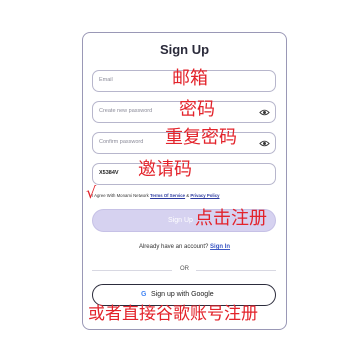  Describe the element at coordinates (91, 192) in the screenshot. I see `check-mark-annotation: √` at that location.